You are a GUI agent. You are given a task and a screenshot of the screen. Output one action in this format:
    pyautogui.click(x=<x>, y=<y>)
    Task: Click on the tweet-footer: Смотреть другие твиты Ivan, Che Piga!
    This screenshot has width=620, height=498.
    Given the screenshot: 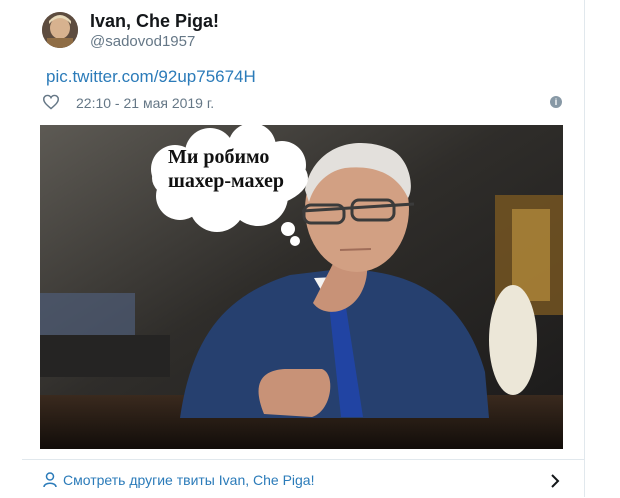 What is the action you would take?
    pyautogui.click(x=303, y=478)
    